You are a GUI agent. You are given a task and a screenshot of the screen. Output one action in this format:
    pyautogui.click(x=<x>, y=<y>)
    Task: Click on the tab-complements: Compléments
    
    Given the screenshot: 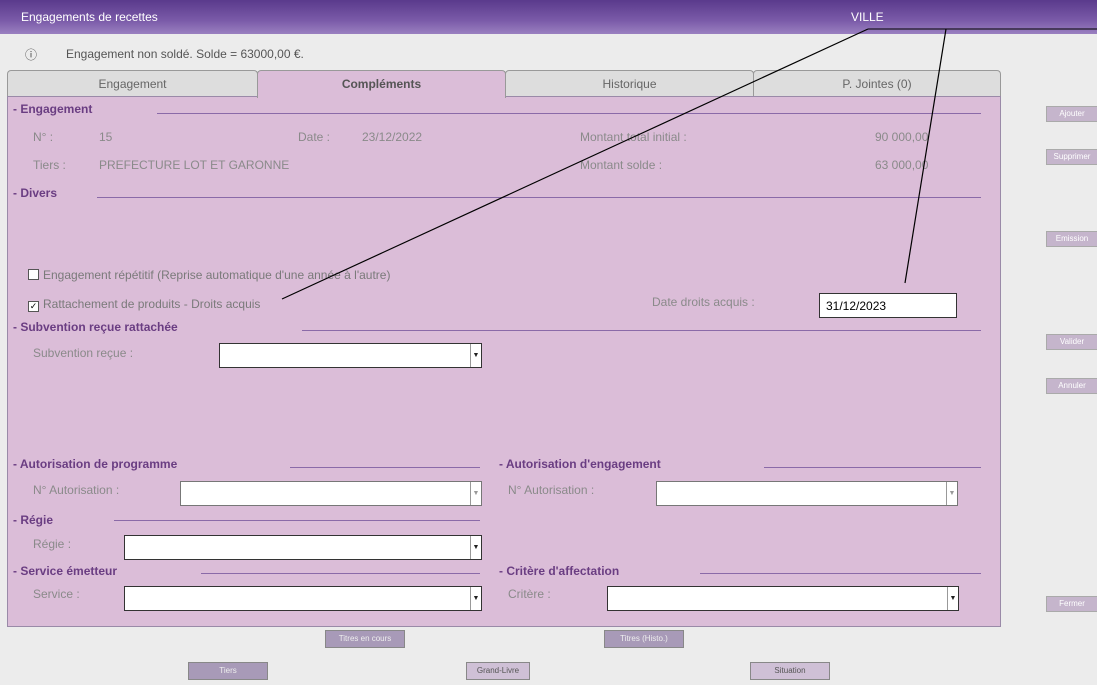 What is the action you would take?
    pyautogui.click(x=381, y=84)
    